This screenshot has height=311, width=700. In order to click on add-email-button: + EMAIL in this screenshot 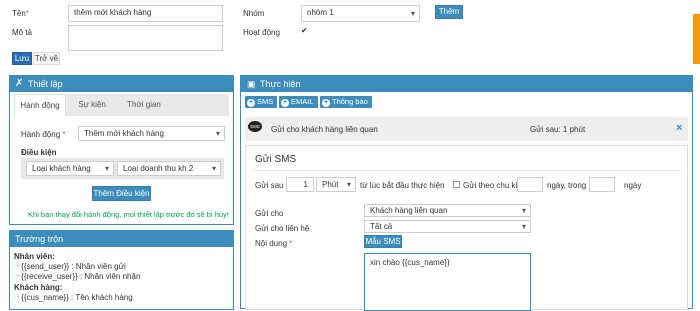, I will do `click(298, 102)`.